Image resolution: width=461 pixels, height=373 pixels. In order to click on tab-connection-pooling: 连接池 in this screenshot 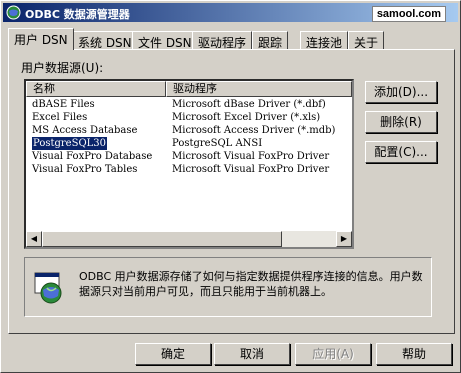, I will do `click(324, 40)`.